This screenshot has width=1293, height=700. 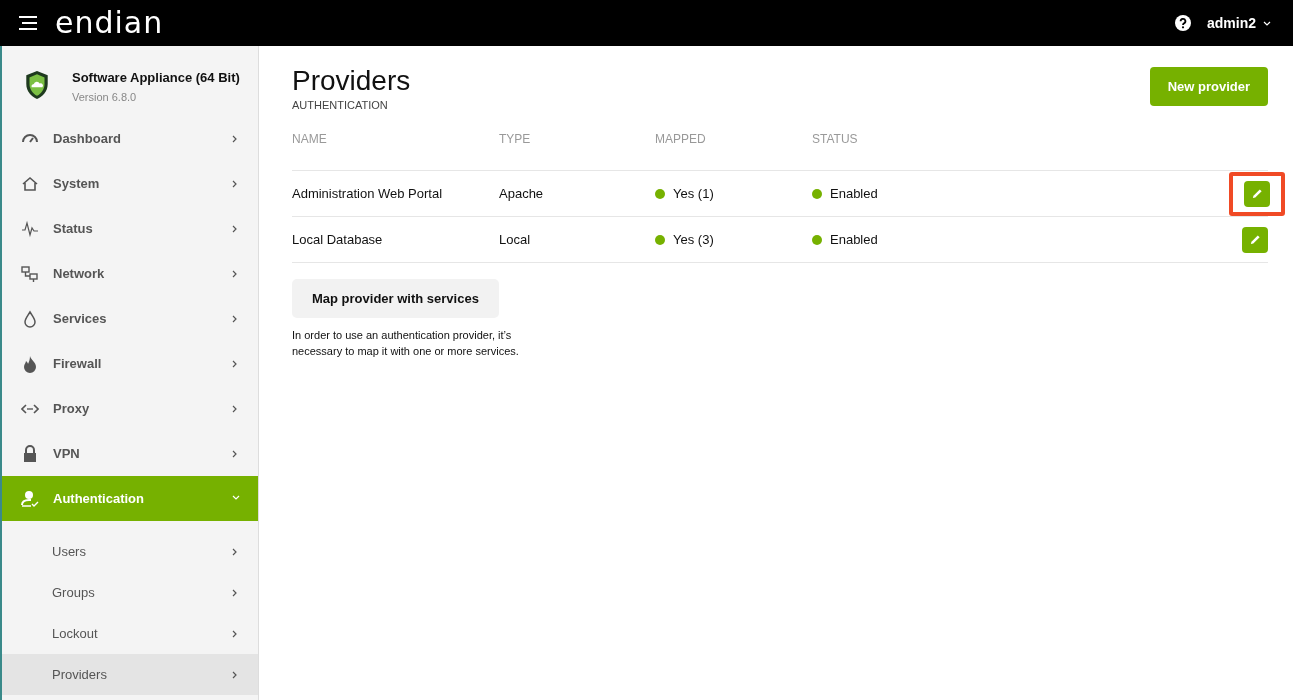 What do you see at coordinates (130, 183) in the screenshot?
I see `sidebar-item: System` at bounding box center [130, 183].